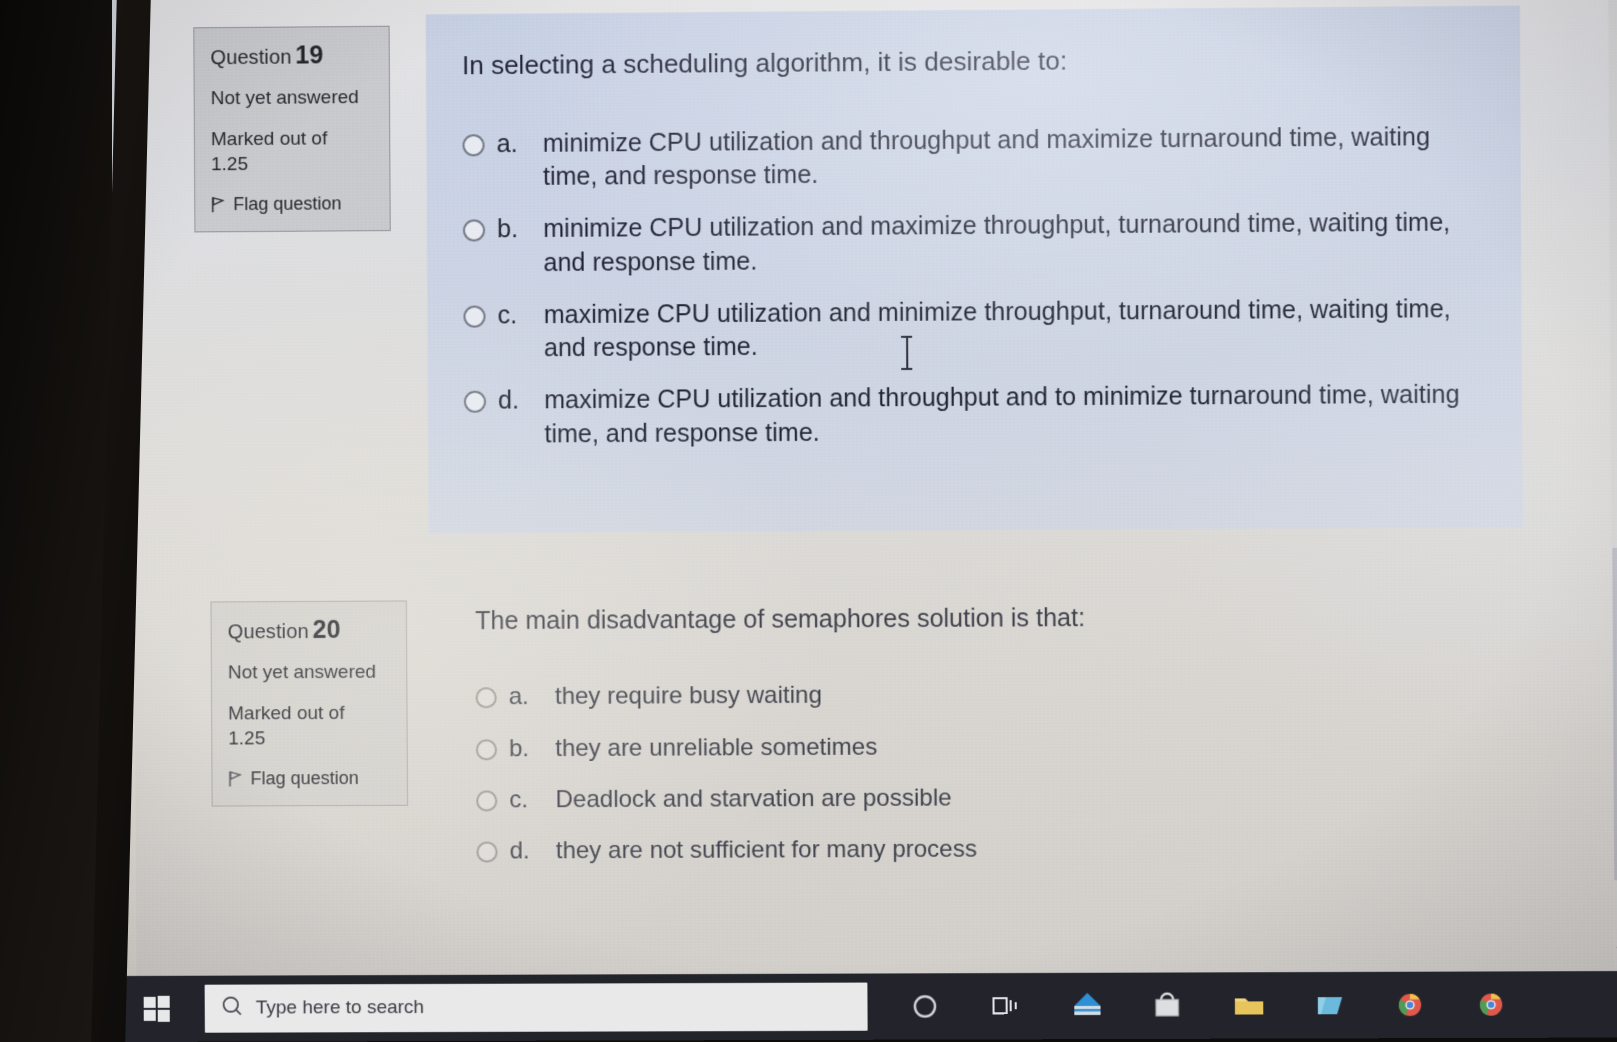  I want to click on question-20-option-b: b. they are unreliable sometimes, so click(1000, 746).